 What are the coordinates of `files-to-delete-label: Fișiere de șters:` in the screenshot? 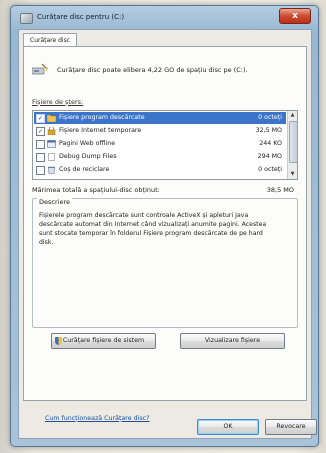 It's located at (58, 102).